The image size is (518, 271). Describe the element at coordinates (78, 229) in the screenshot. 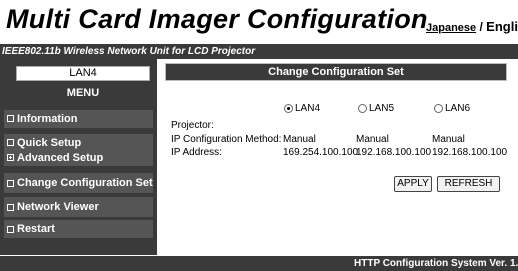

I see `sidebar-item-restart: Restart` at that location.